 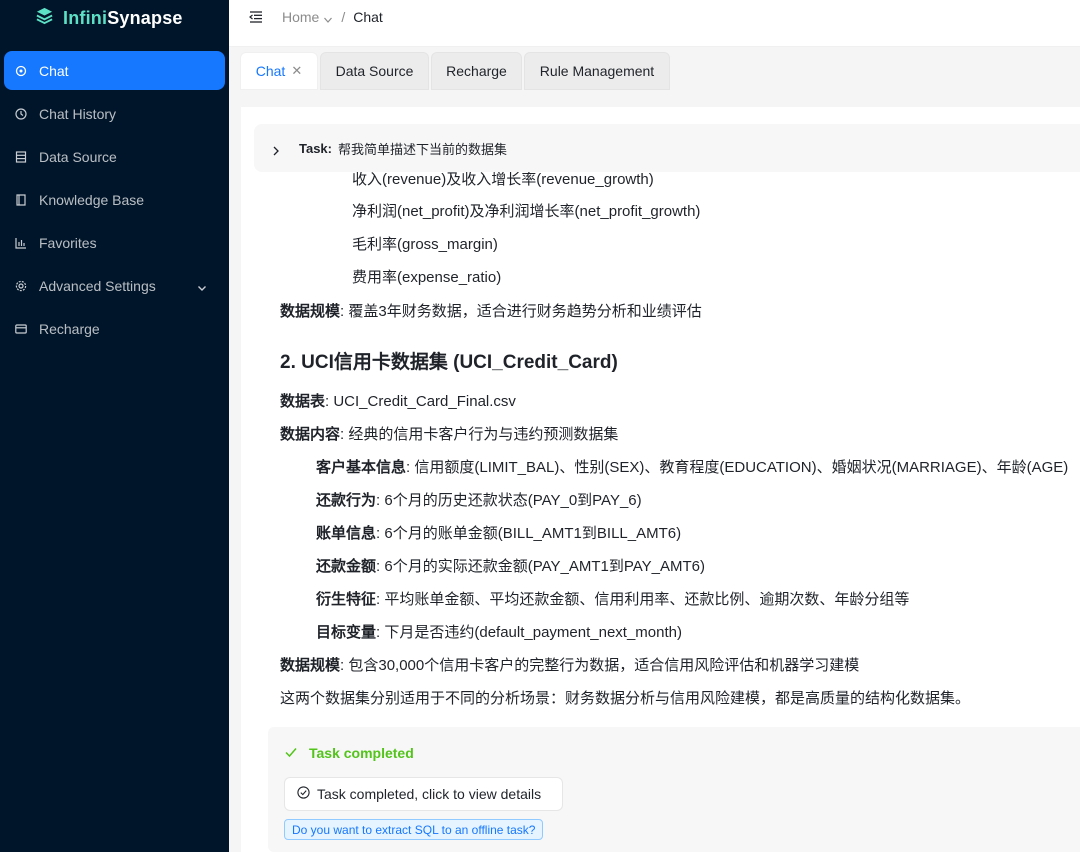 I want to click on field-value: : 包含30,000个信用卡客户的完整行为数据，适合信用风险评估和机器学习建模, so click(x=600, y=665).